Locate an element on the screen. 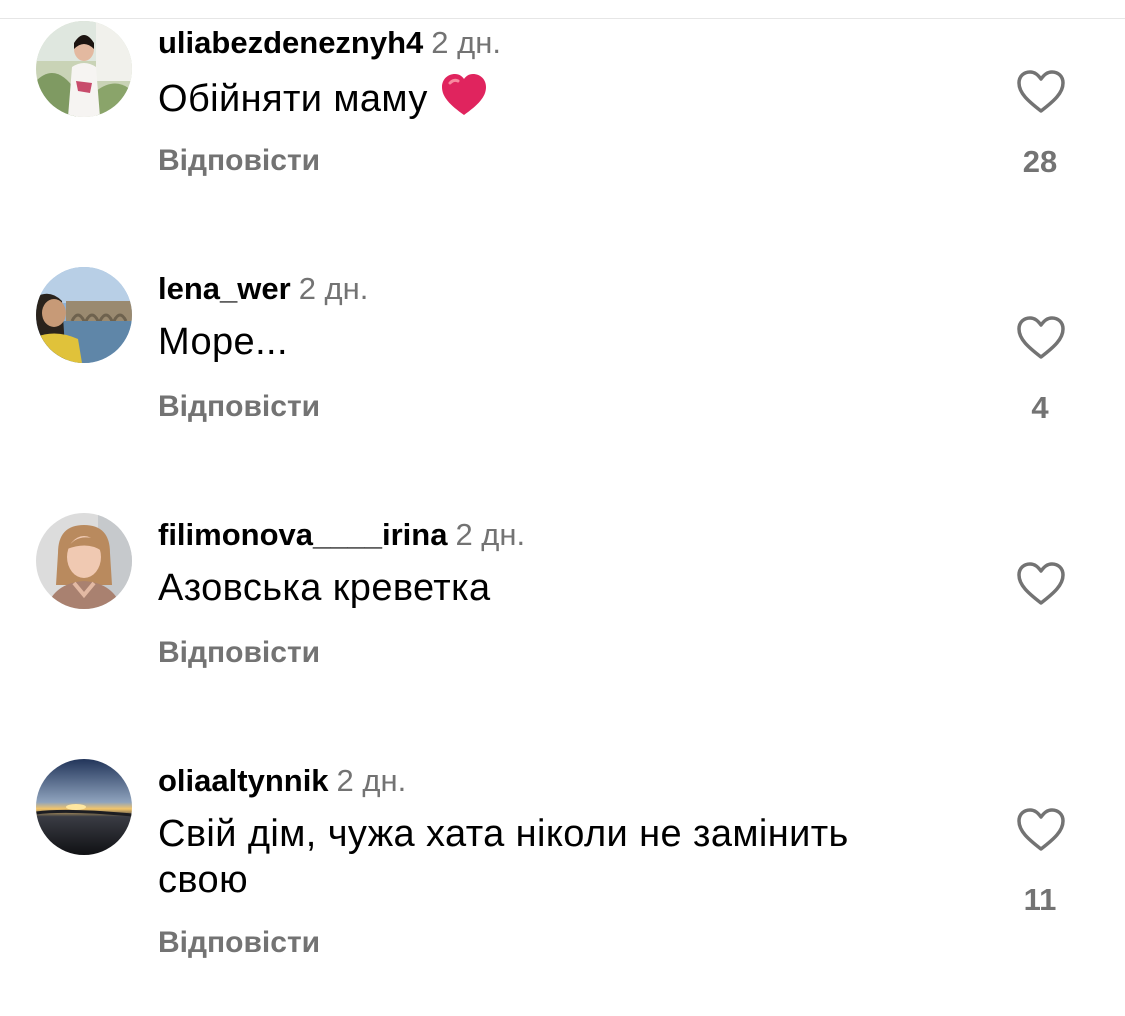  comment-username: filimonova____irina is located at coordinates (302, 534).